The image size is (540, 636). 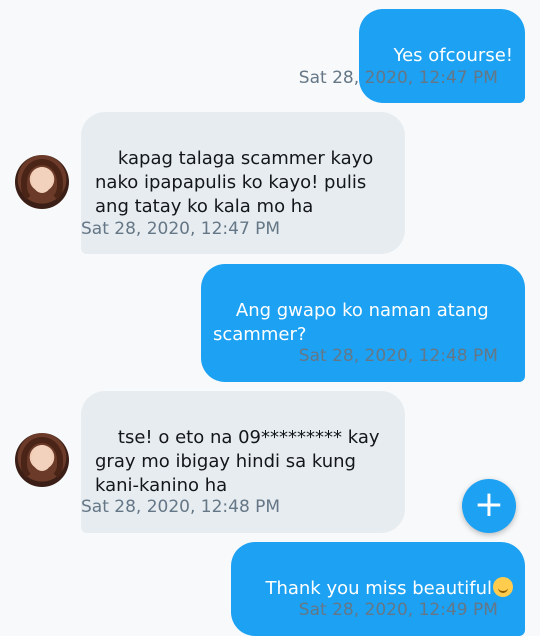 I want to click on message-text: Thank you miss beautiful, so click(x=378, y=588).